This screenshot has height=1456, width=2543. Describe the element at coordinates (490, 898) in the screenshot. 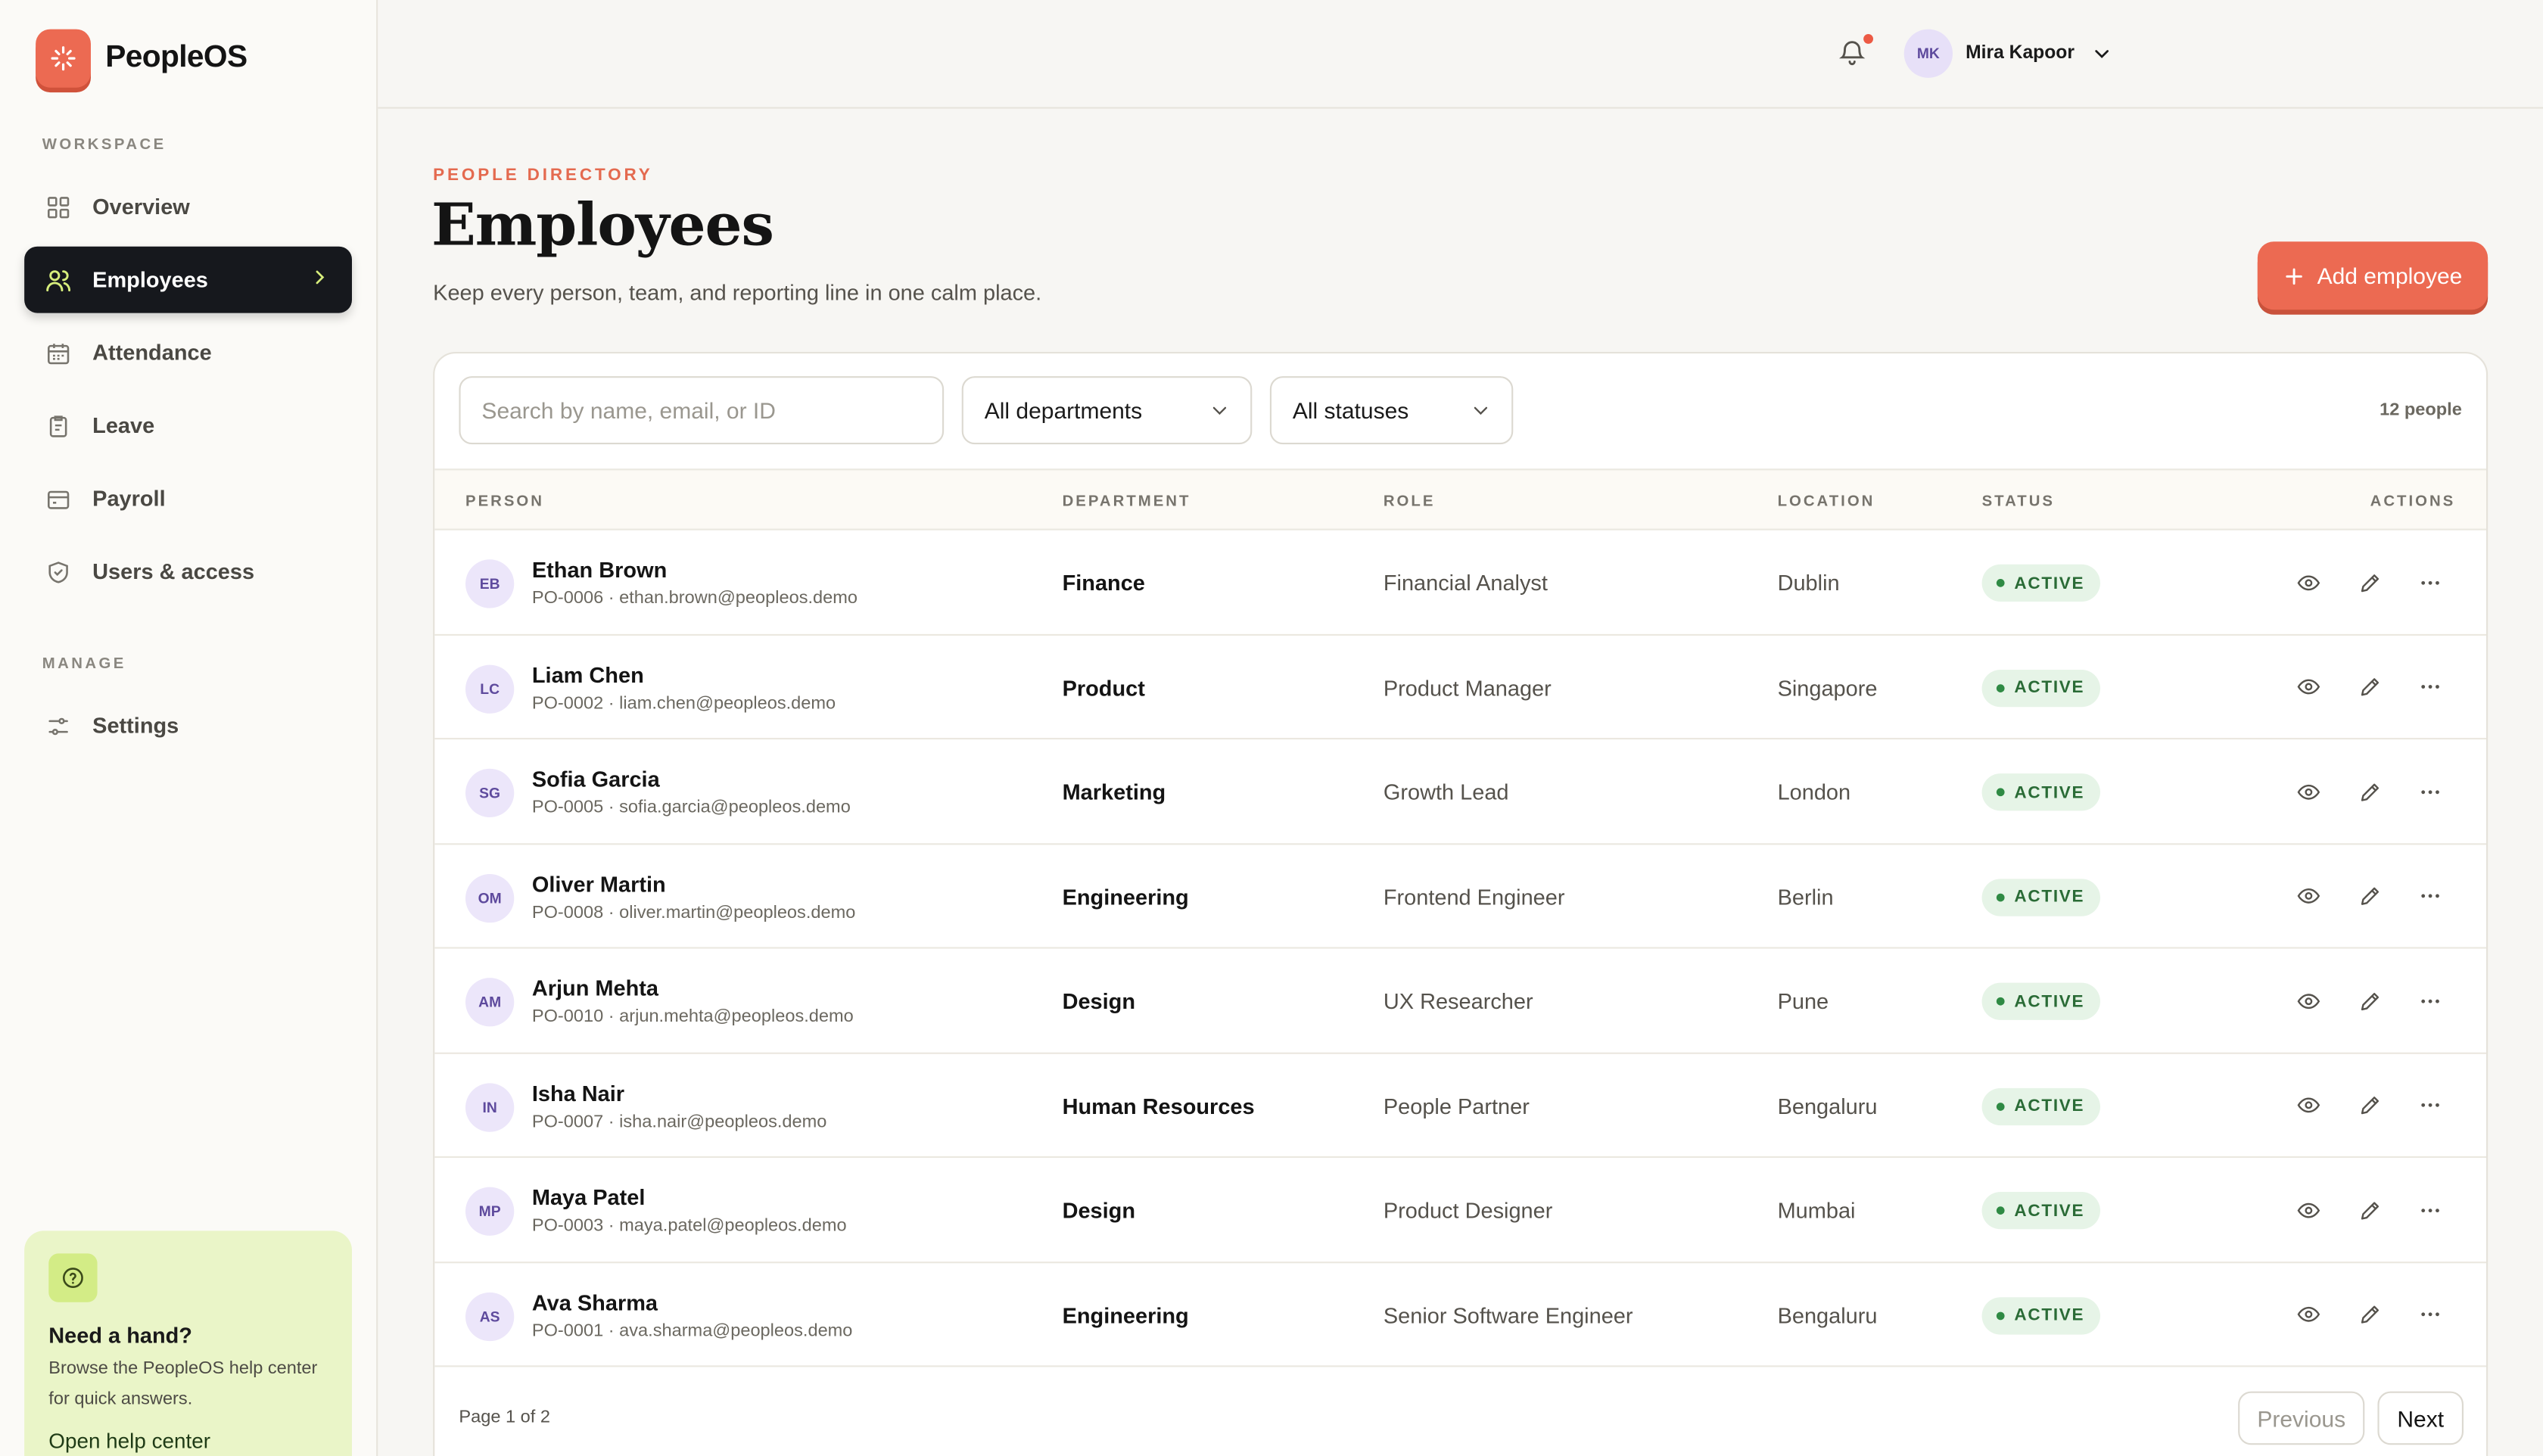

I see `avatar: OM` at that location.